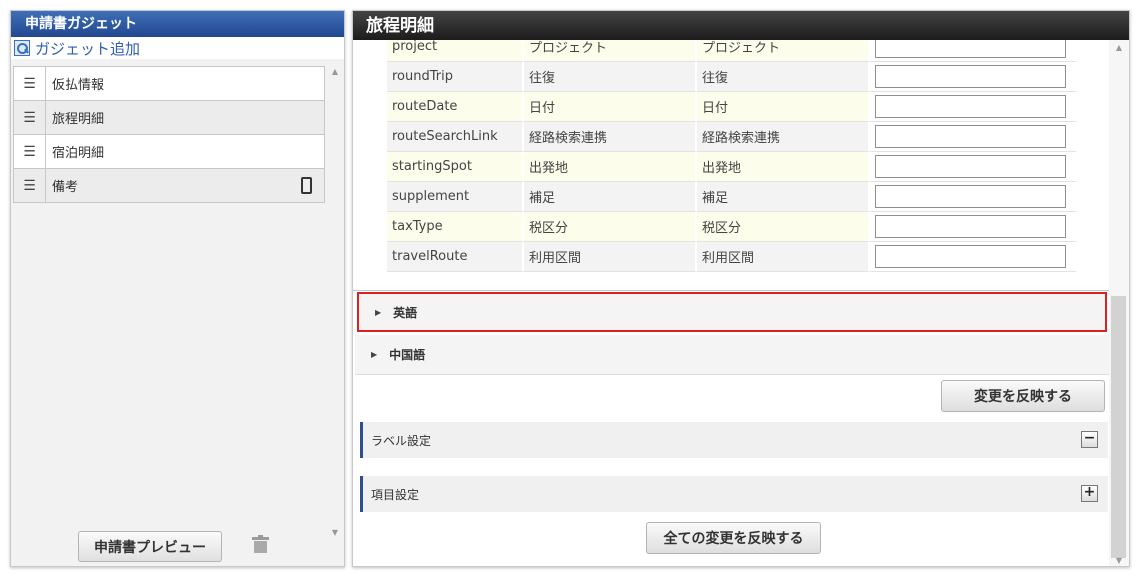 The width and height of the screenshot is (1143, 576). What do you see at coordinates (610, 51) in the screenshot?
I see `field-label-ja: プロジェクト` at bounding box center [610, 51].